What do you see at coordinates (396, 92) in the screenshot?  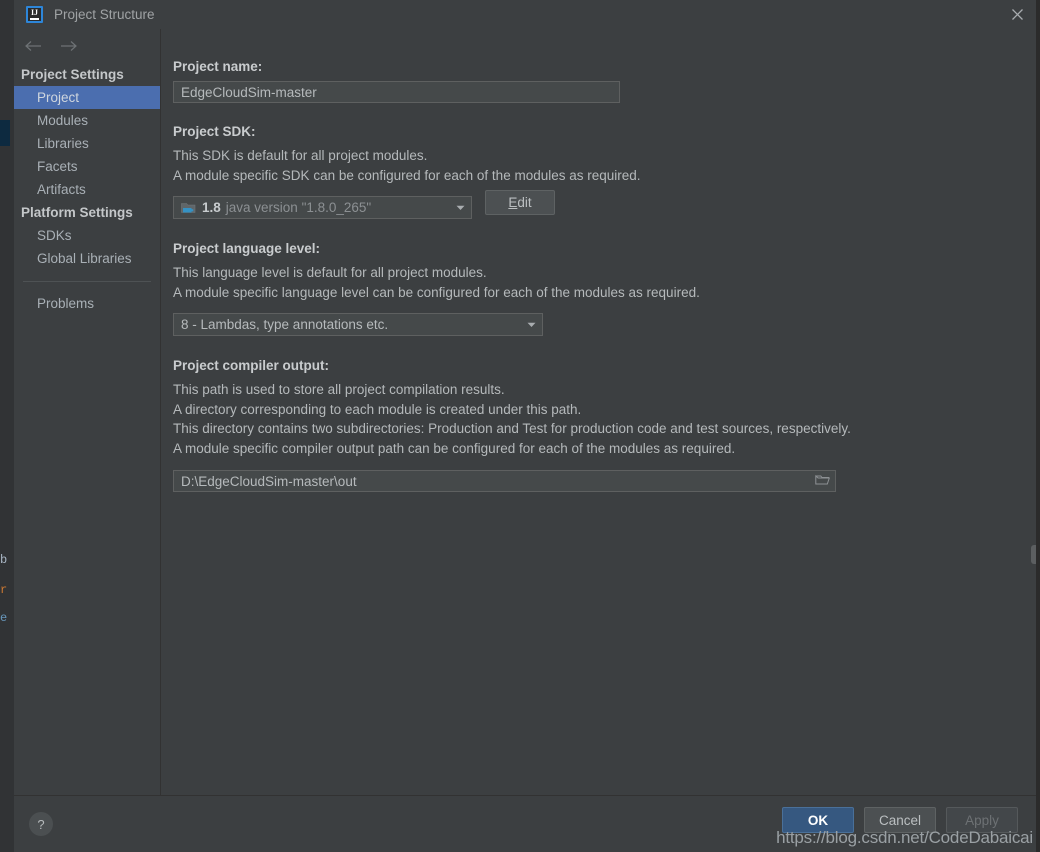 I see `project-name-input: EdgeCloudSim-master` at bounding box center [396, 92].